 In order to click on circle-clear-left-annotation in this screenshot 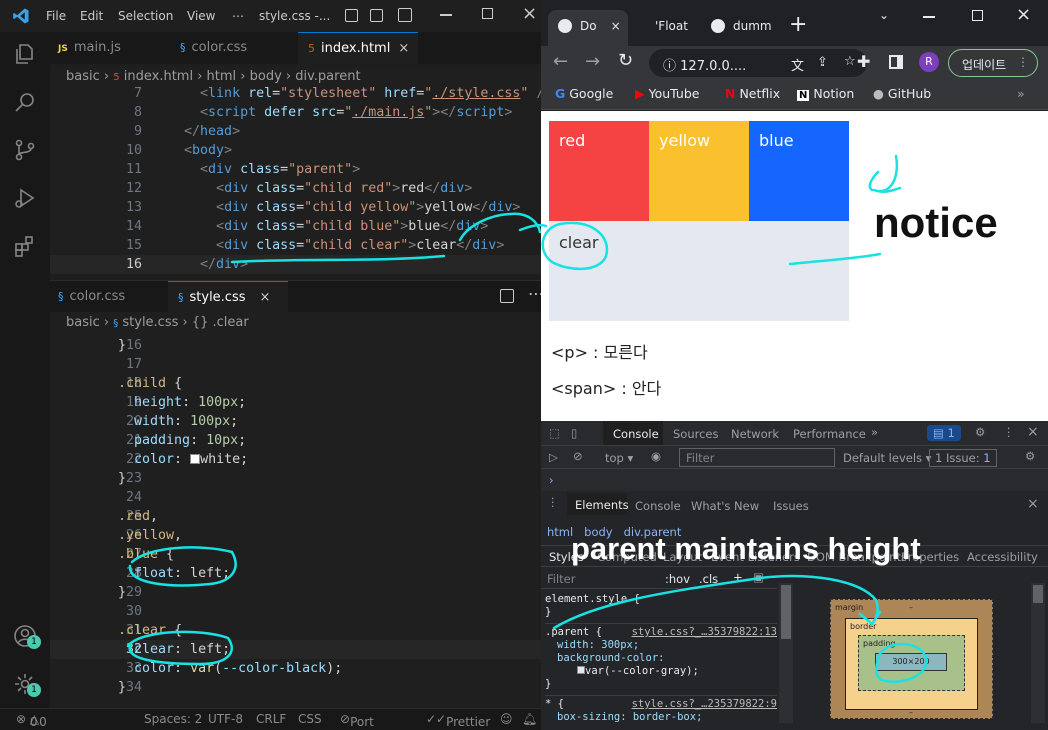, I will do `click(180, 648)`.